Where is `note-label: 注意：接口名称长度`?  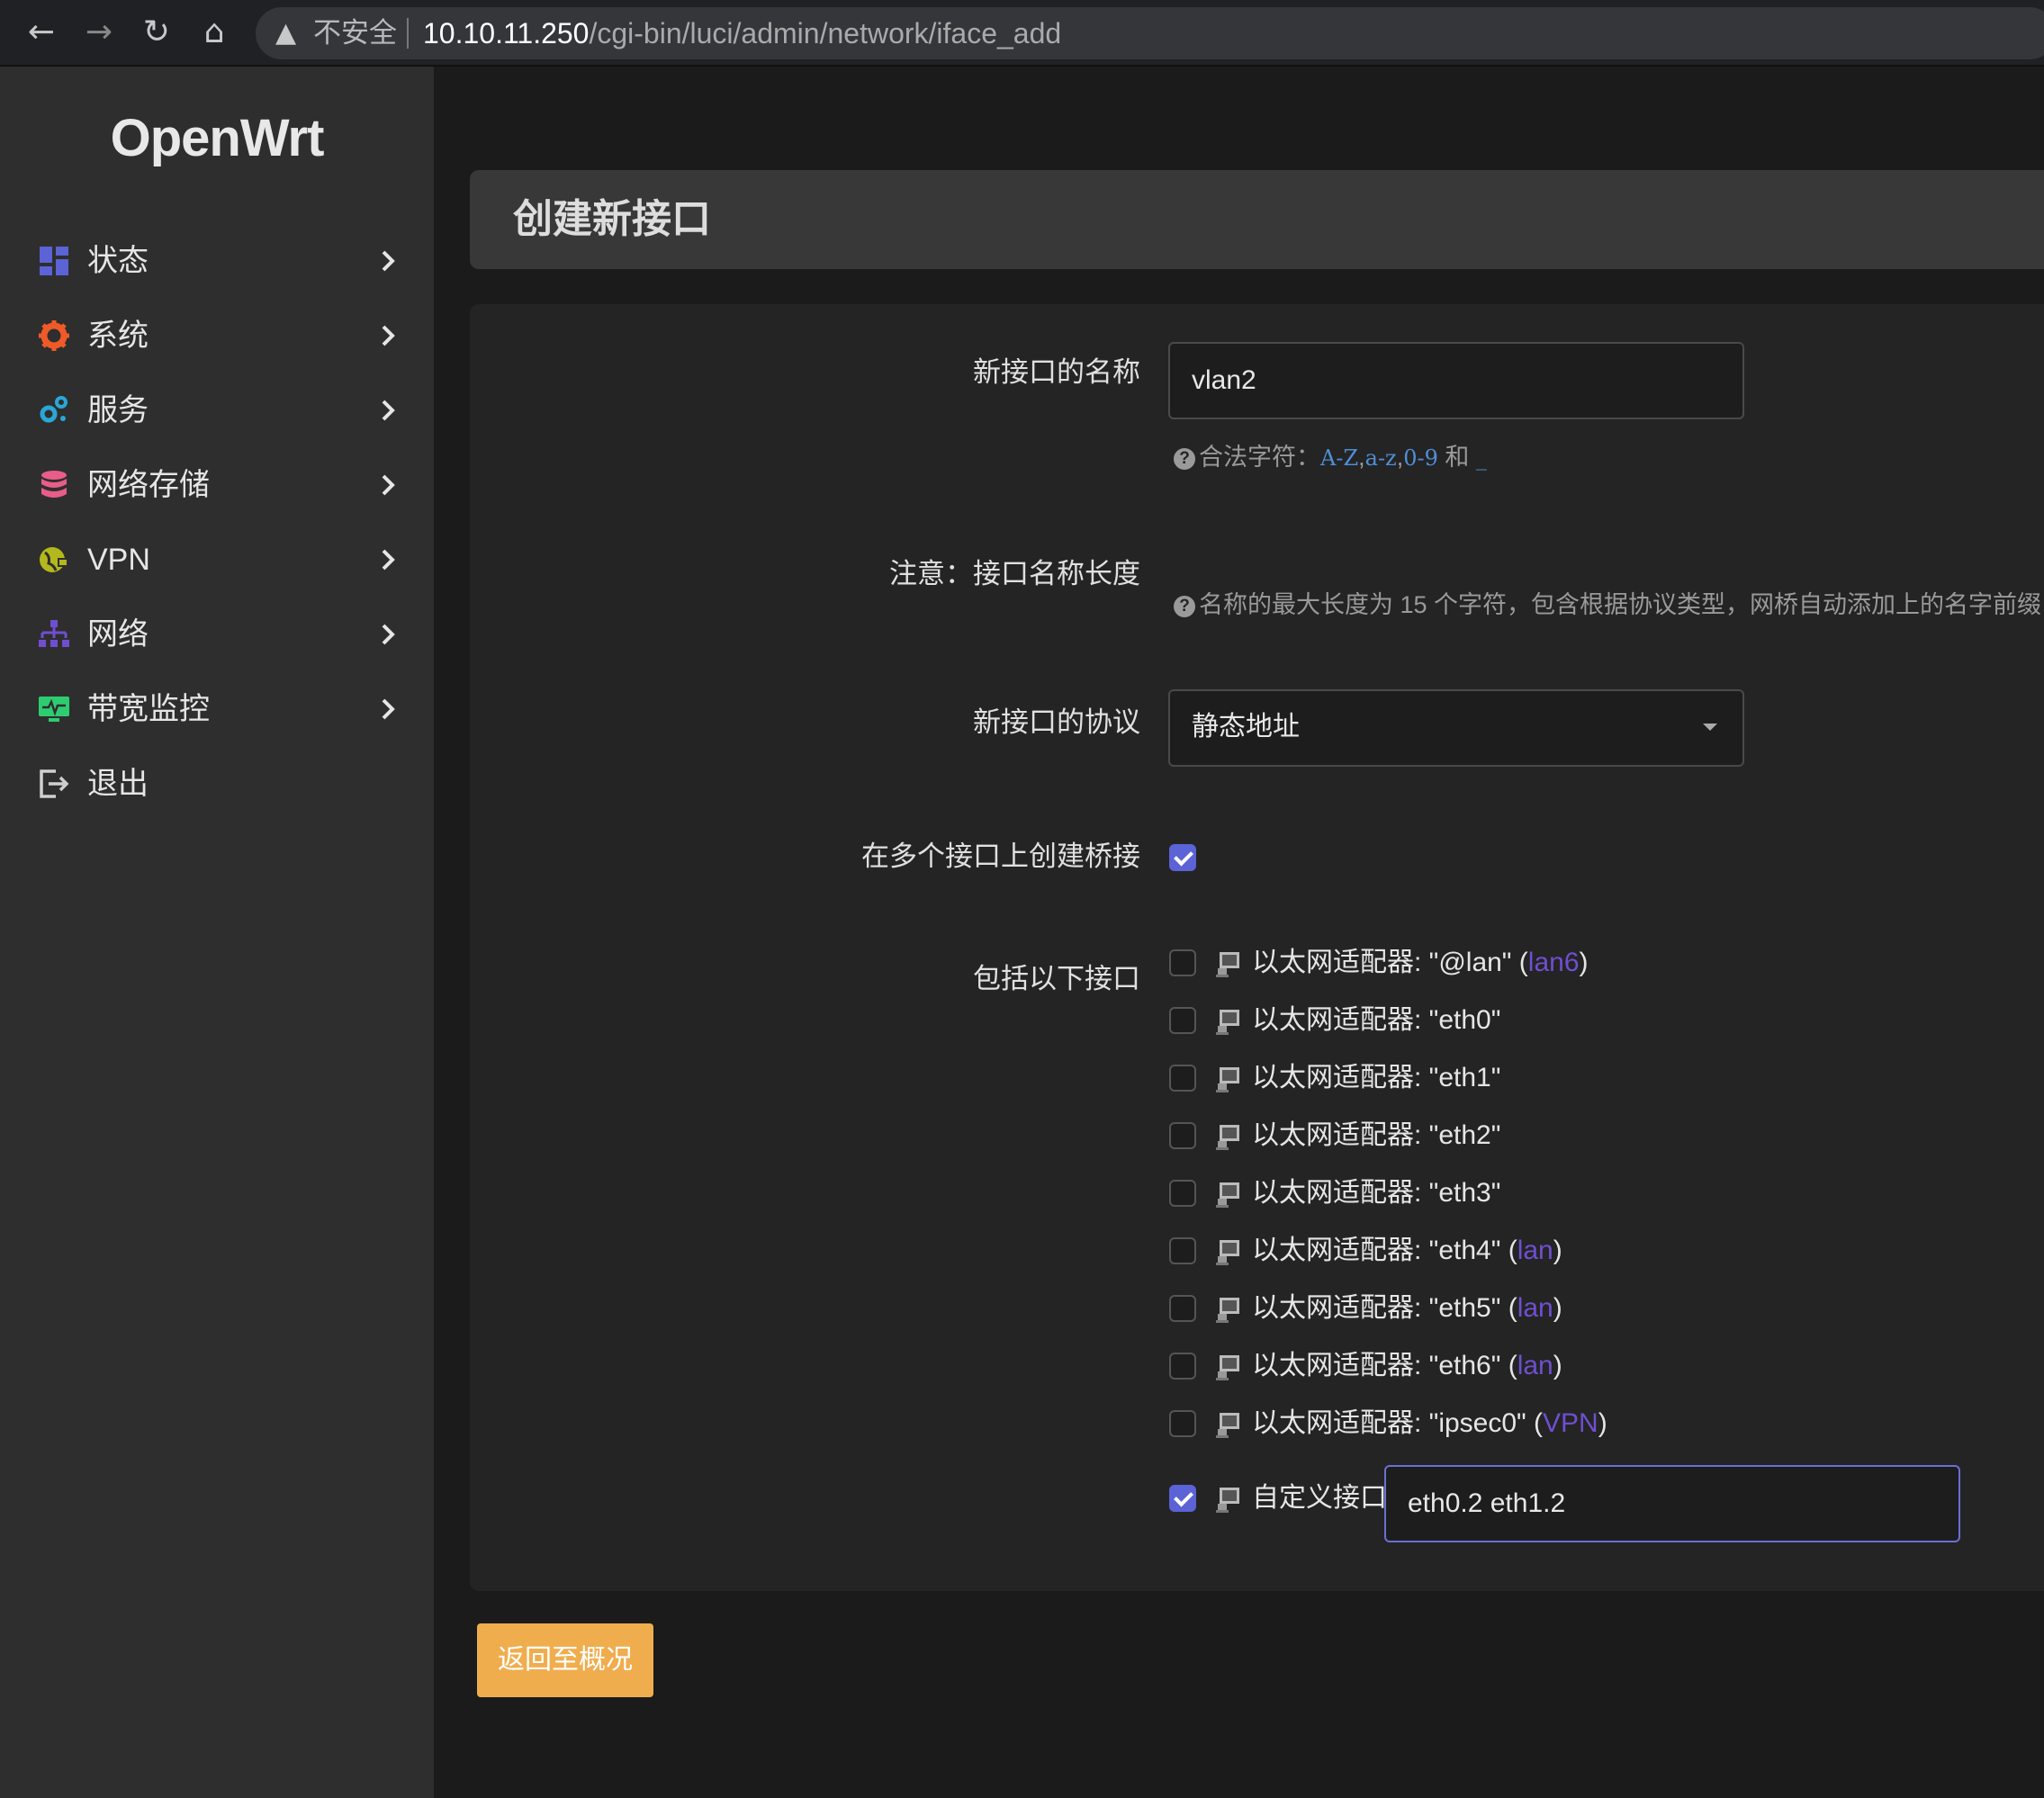
note-label: 注意：接口名称长度 is located at coordinates (1014, 573).